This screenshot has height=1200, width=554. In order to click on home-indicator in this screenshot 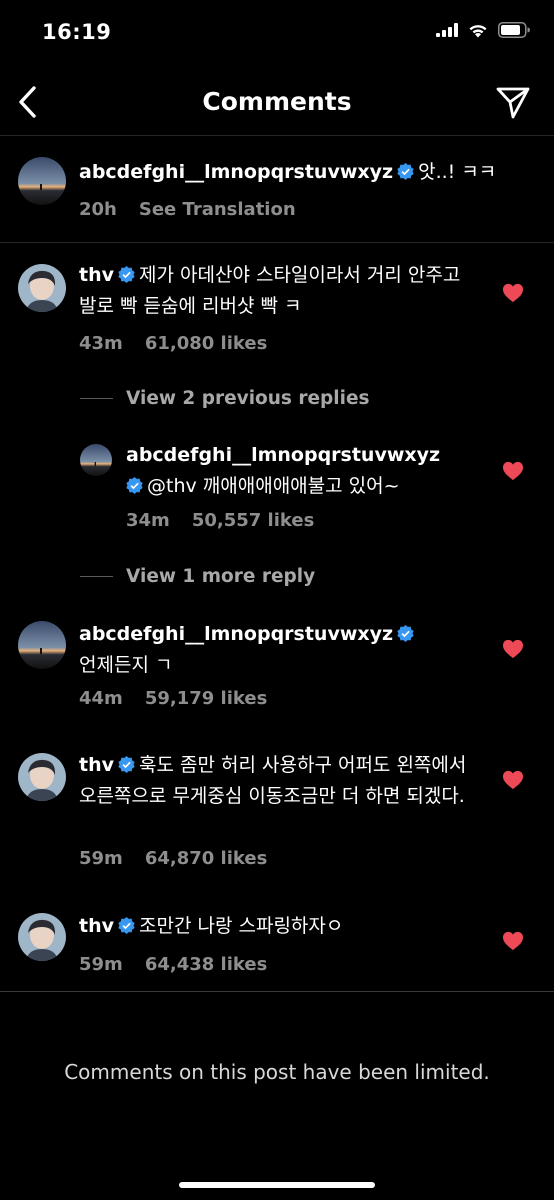, I will do `click(277, 1185)`.